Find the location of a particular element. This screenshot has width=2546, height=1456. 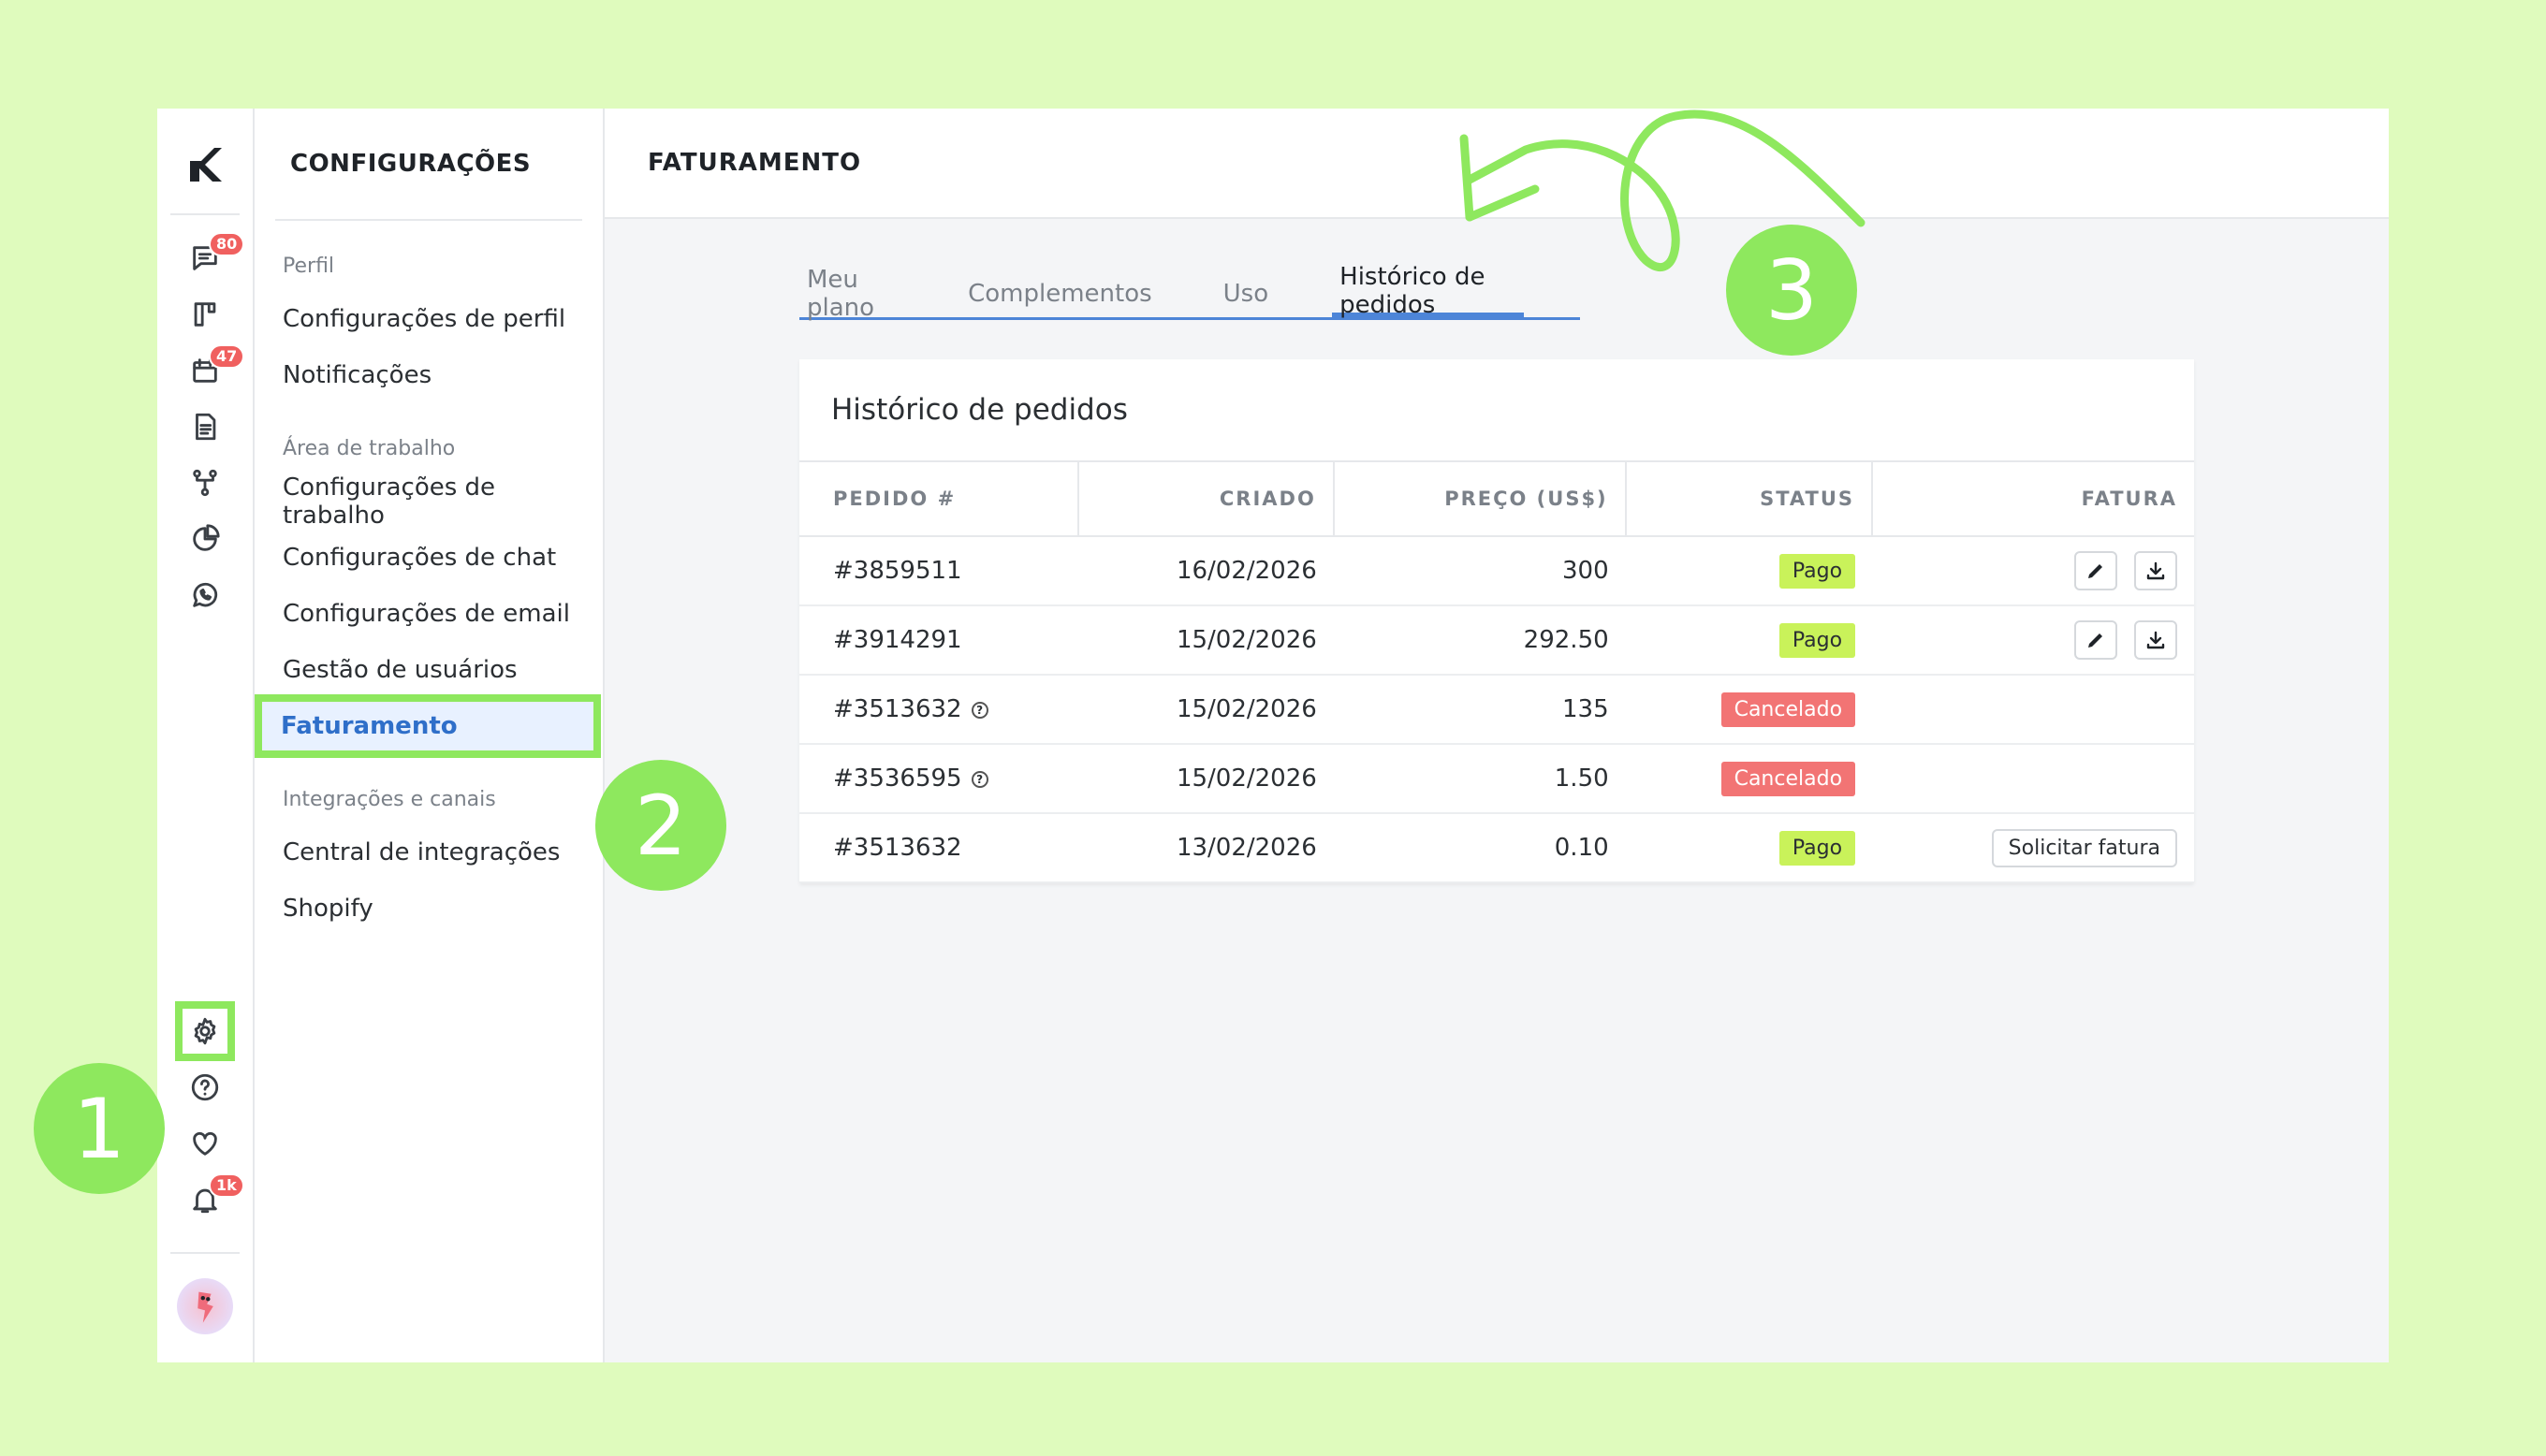

menu-item-work-settings: Configurações de trabalho is located at coordinates (443, 502).